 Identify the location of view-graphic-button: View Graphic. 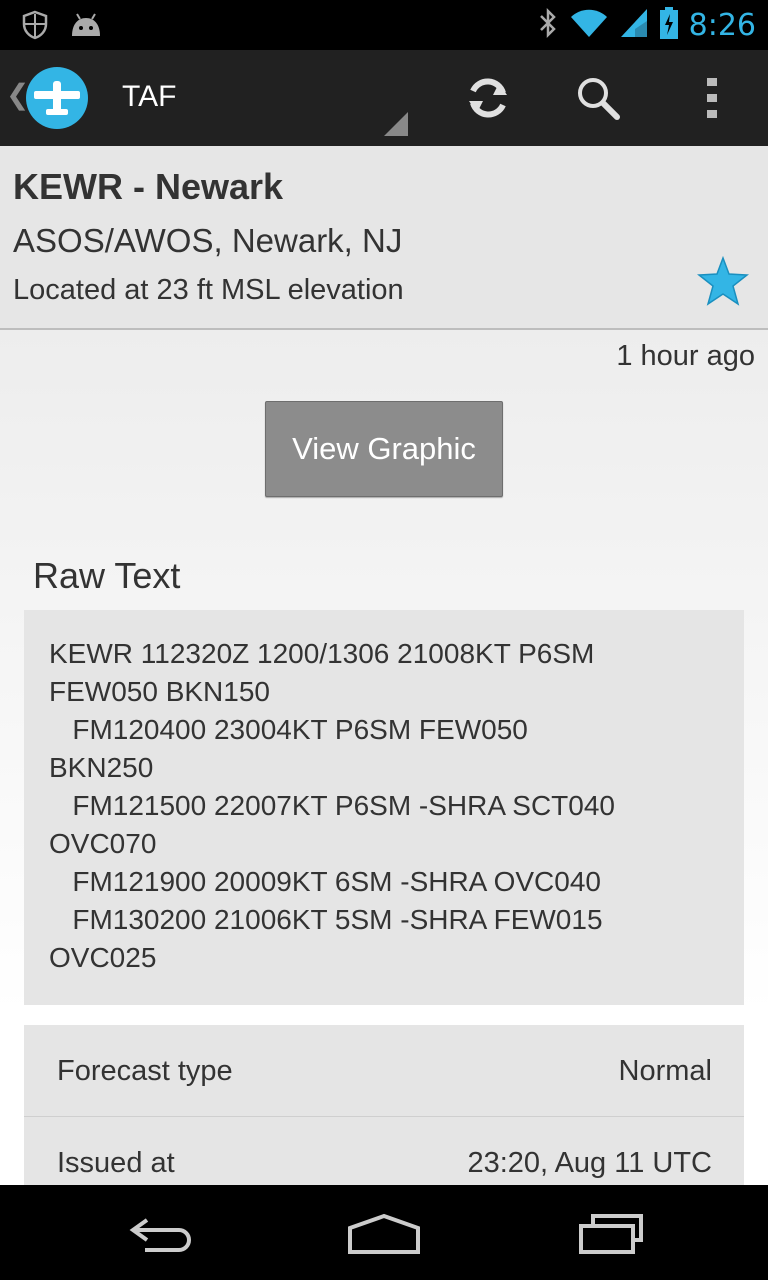
(384, 449).